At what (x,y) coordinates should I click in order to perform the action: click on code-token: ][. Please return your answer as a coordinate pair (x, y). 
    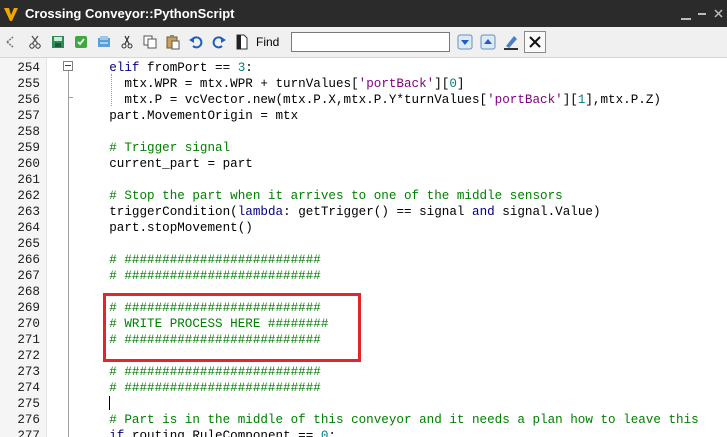
    Looking at the image, I should click on (442, 84).